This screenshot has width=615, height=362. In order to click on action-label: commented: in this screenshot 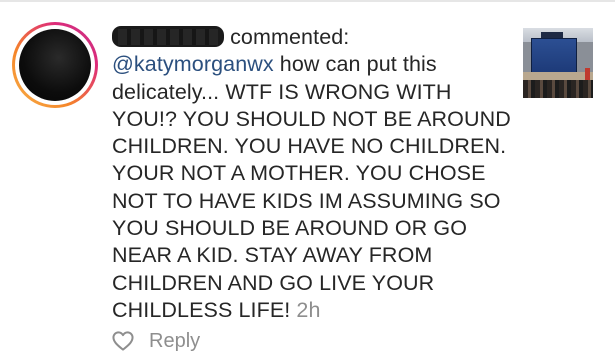, I will do `click(290, 37)`.